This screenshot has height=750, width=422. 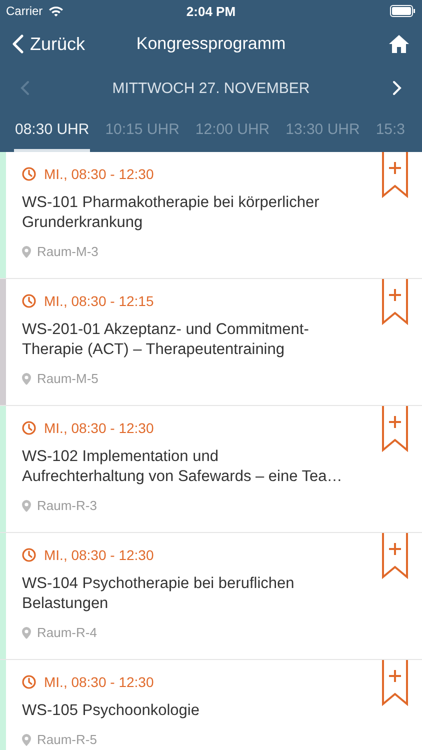 What do you see at coordinates (49, 44) in the screenshot?
I see `back-button: Zurück` at bounding box center [49, 44].